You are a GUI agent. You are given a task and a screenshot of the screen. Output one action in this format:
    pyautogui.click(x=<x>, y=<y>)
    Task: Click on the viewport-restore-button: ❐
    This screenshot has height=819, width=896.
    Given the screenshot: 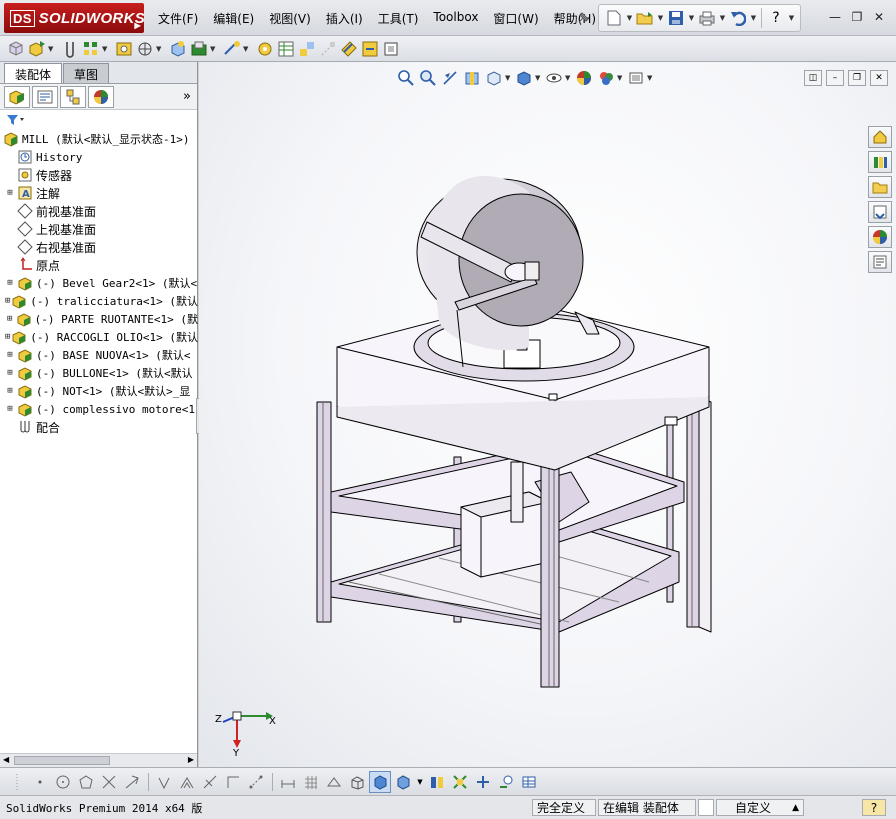 What is the action you would take?
    pyautogui.click(x=857, y=78)
    